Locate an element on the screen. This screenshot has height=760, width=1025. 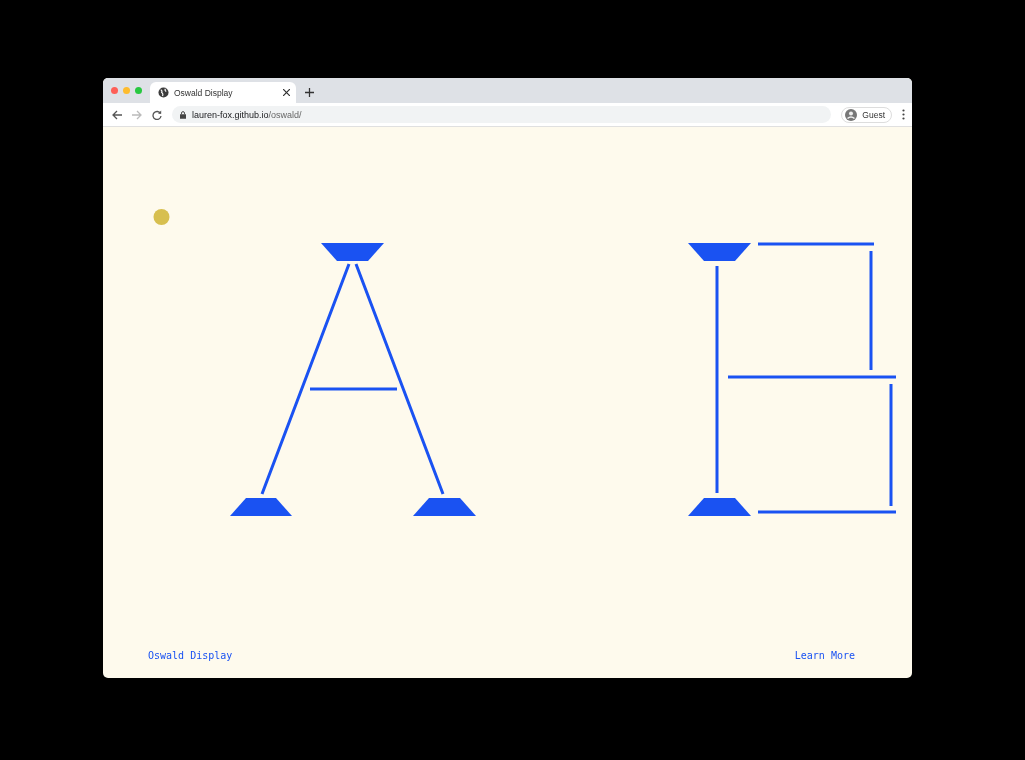
address-bar: lauren-fox.github.io/oswald/ is located at coordinates (502, 114).